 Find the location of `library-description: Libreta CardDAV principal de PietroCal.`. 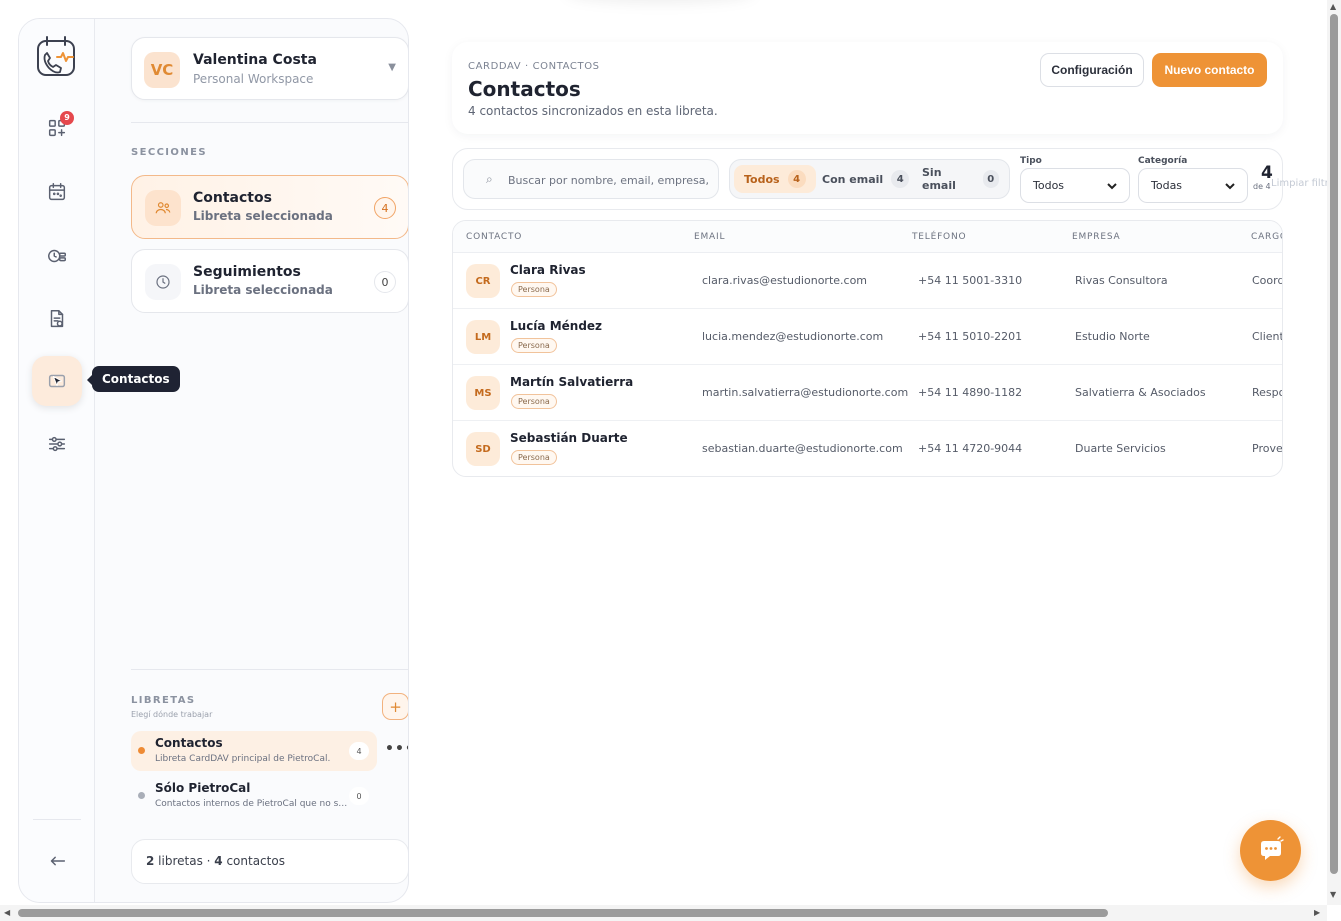

library-description: Libreta CardDAV principal de PietroCal. is located at coordinates (243, 759).